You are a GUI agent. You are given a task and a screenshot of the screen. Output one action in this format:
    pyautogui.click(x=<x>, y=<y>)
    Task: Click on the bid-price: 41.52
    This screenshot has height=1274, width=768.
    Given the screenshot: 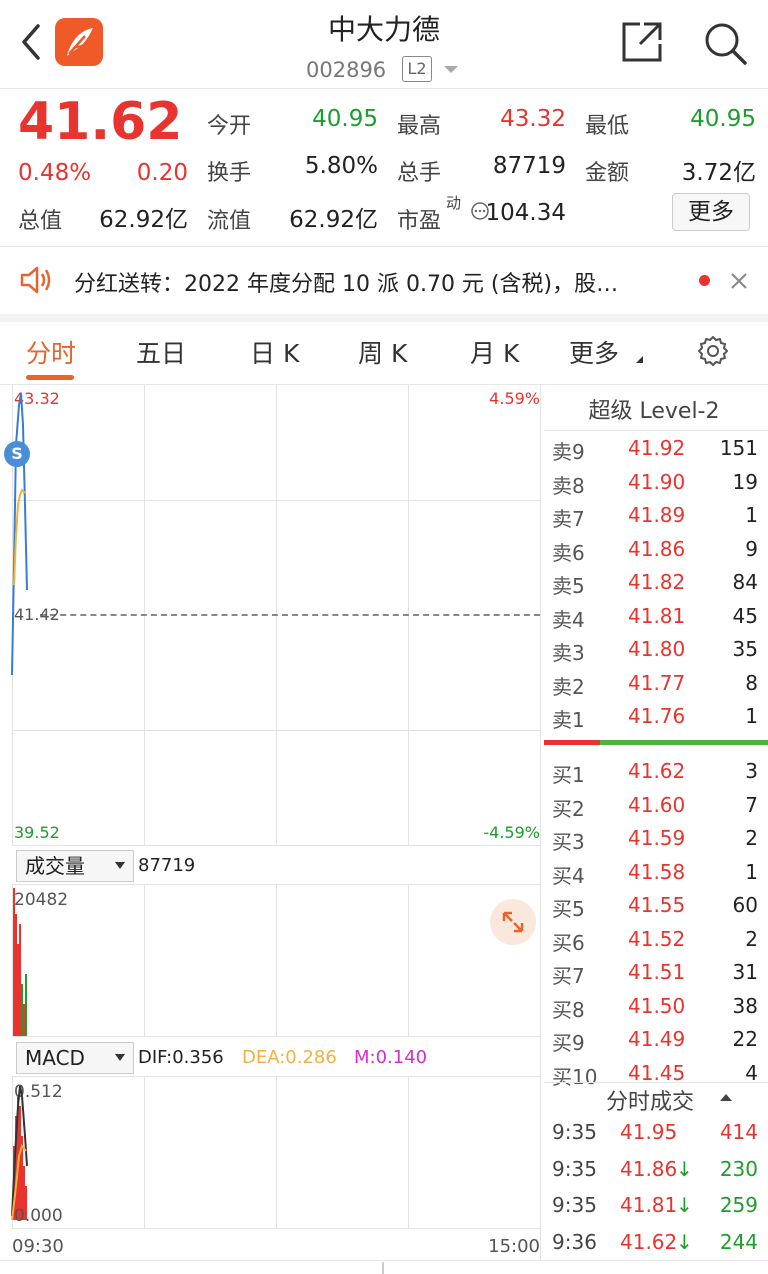 What is the action you would take?
    pyautogui.click(x=657, y=938)
    